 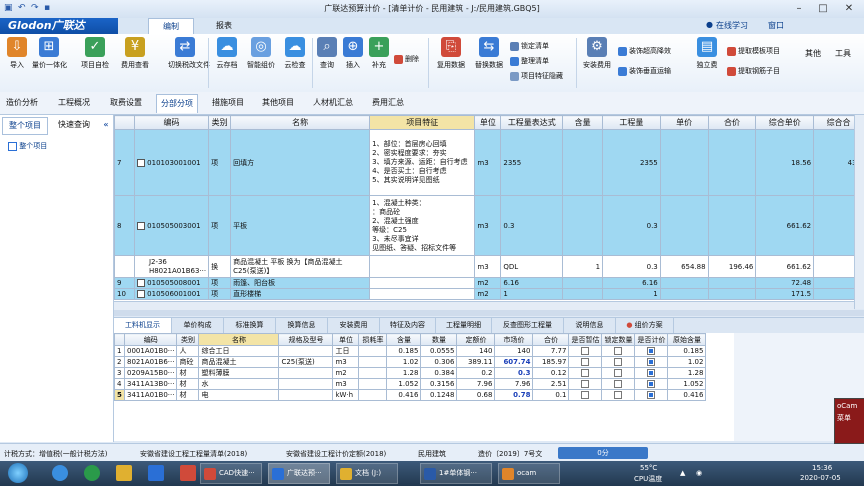 I want to click on material-type: 人, so click(x=188, y=351).